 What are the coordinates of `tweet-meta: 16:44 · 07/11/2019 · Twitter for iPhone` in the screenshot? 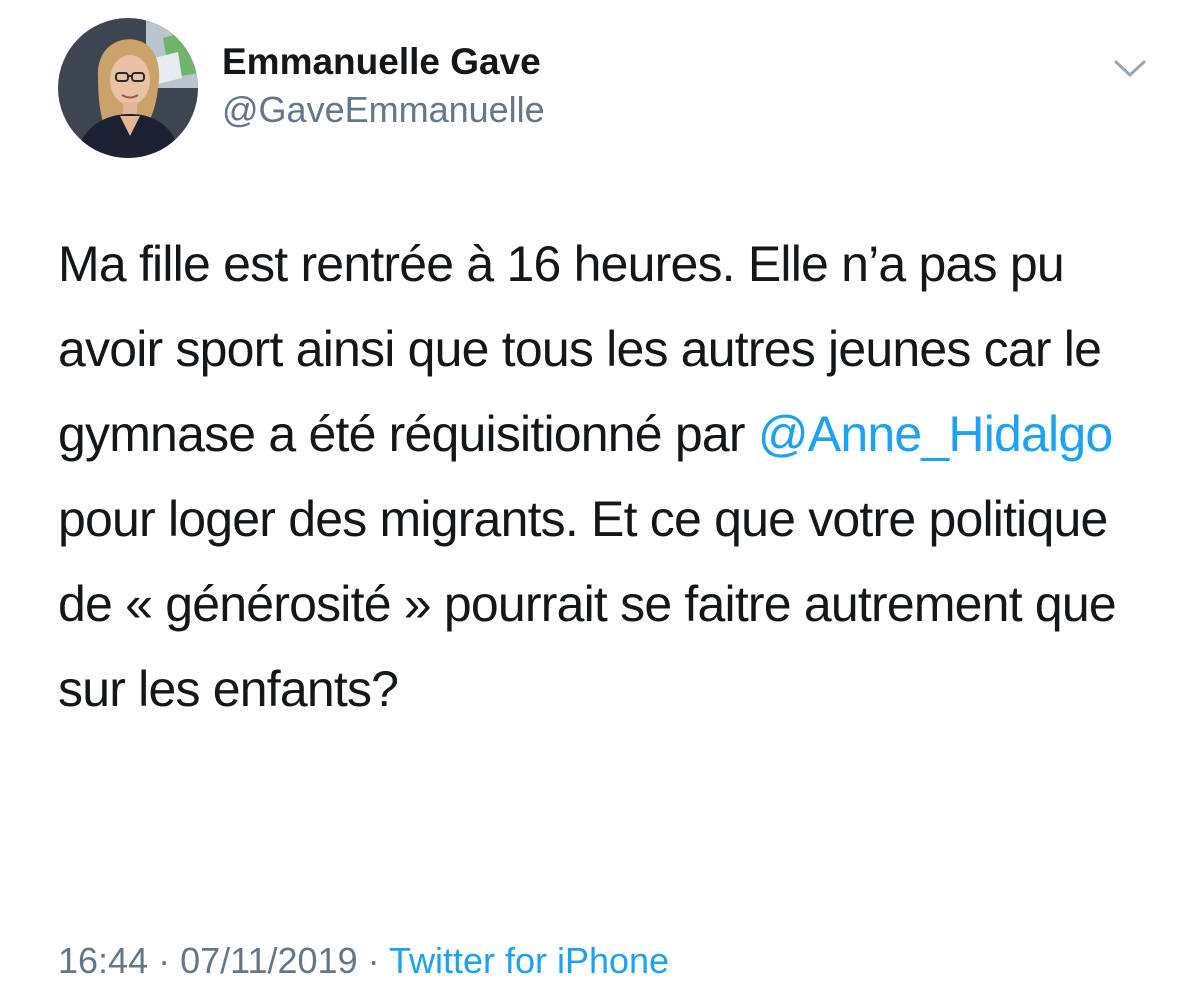 It's located at (363, 961).